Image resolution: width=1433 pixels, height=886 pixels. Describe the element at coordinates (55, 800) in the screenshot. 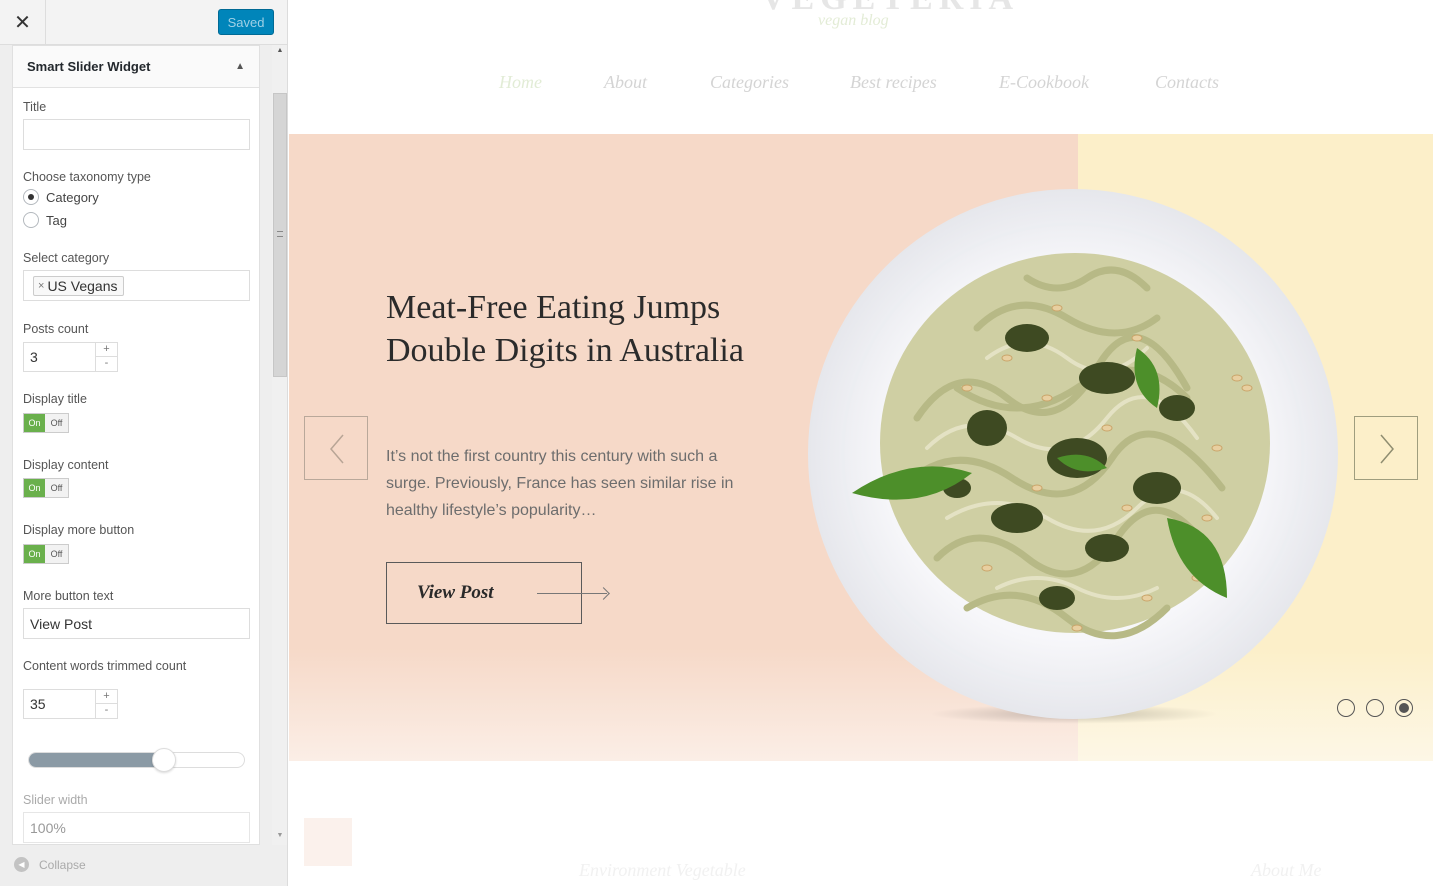

I see `slider-width-label: Slider width` at that location.